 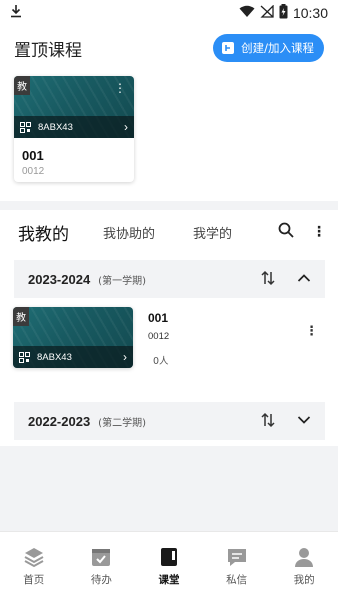 I want to click on message-icon, so click(x=236, y=557).